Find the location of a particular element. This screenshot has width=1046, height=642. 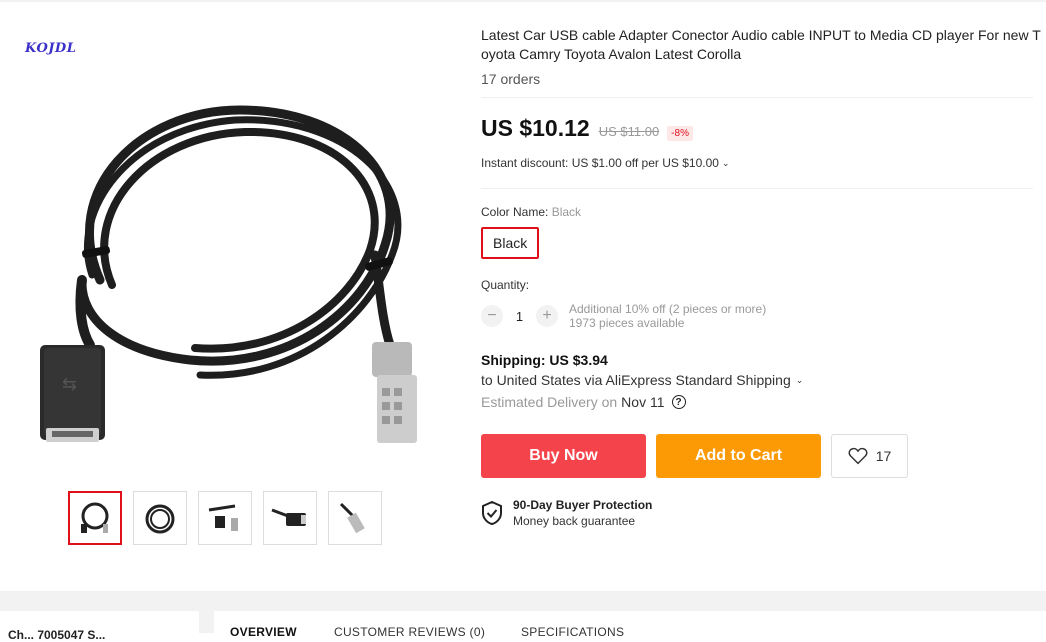

shield-check-icon is located at coordinates (492, 513).